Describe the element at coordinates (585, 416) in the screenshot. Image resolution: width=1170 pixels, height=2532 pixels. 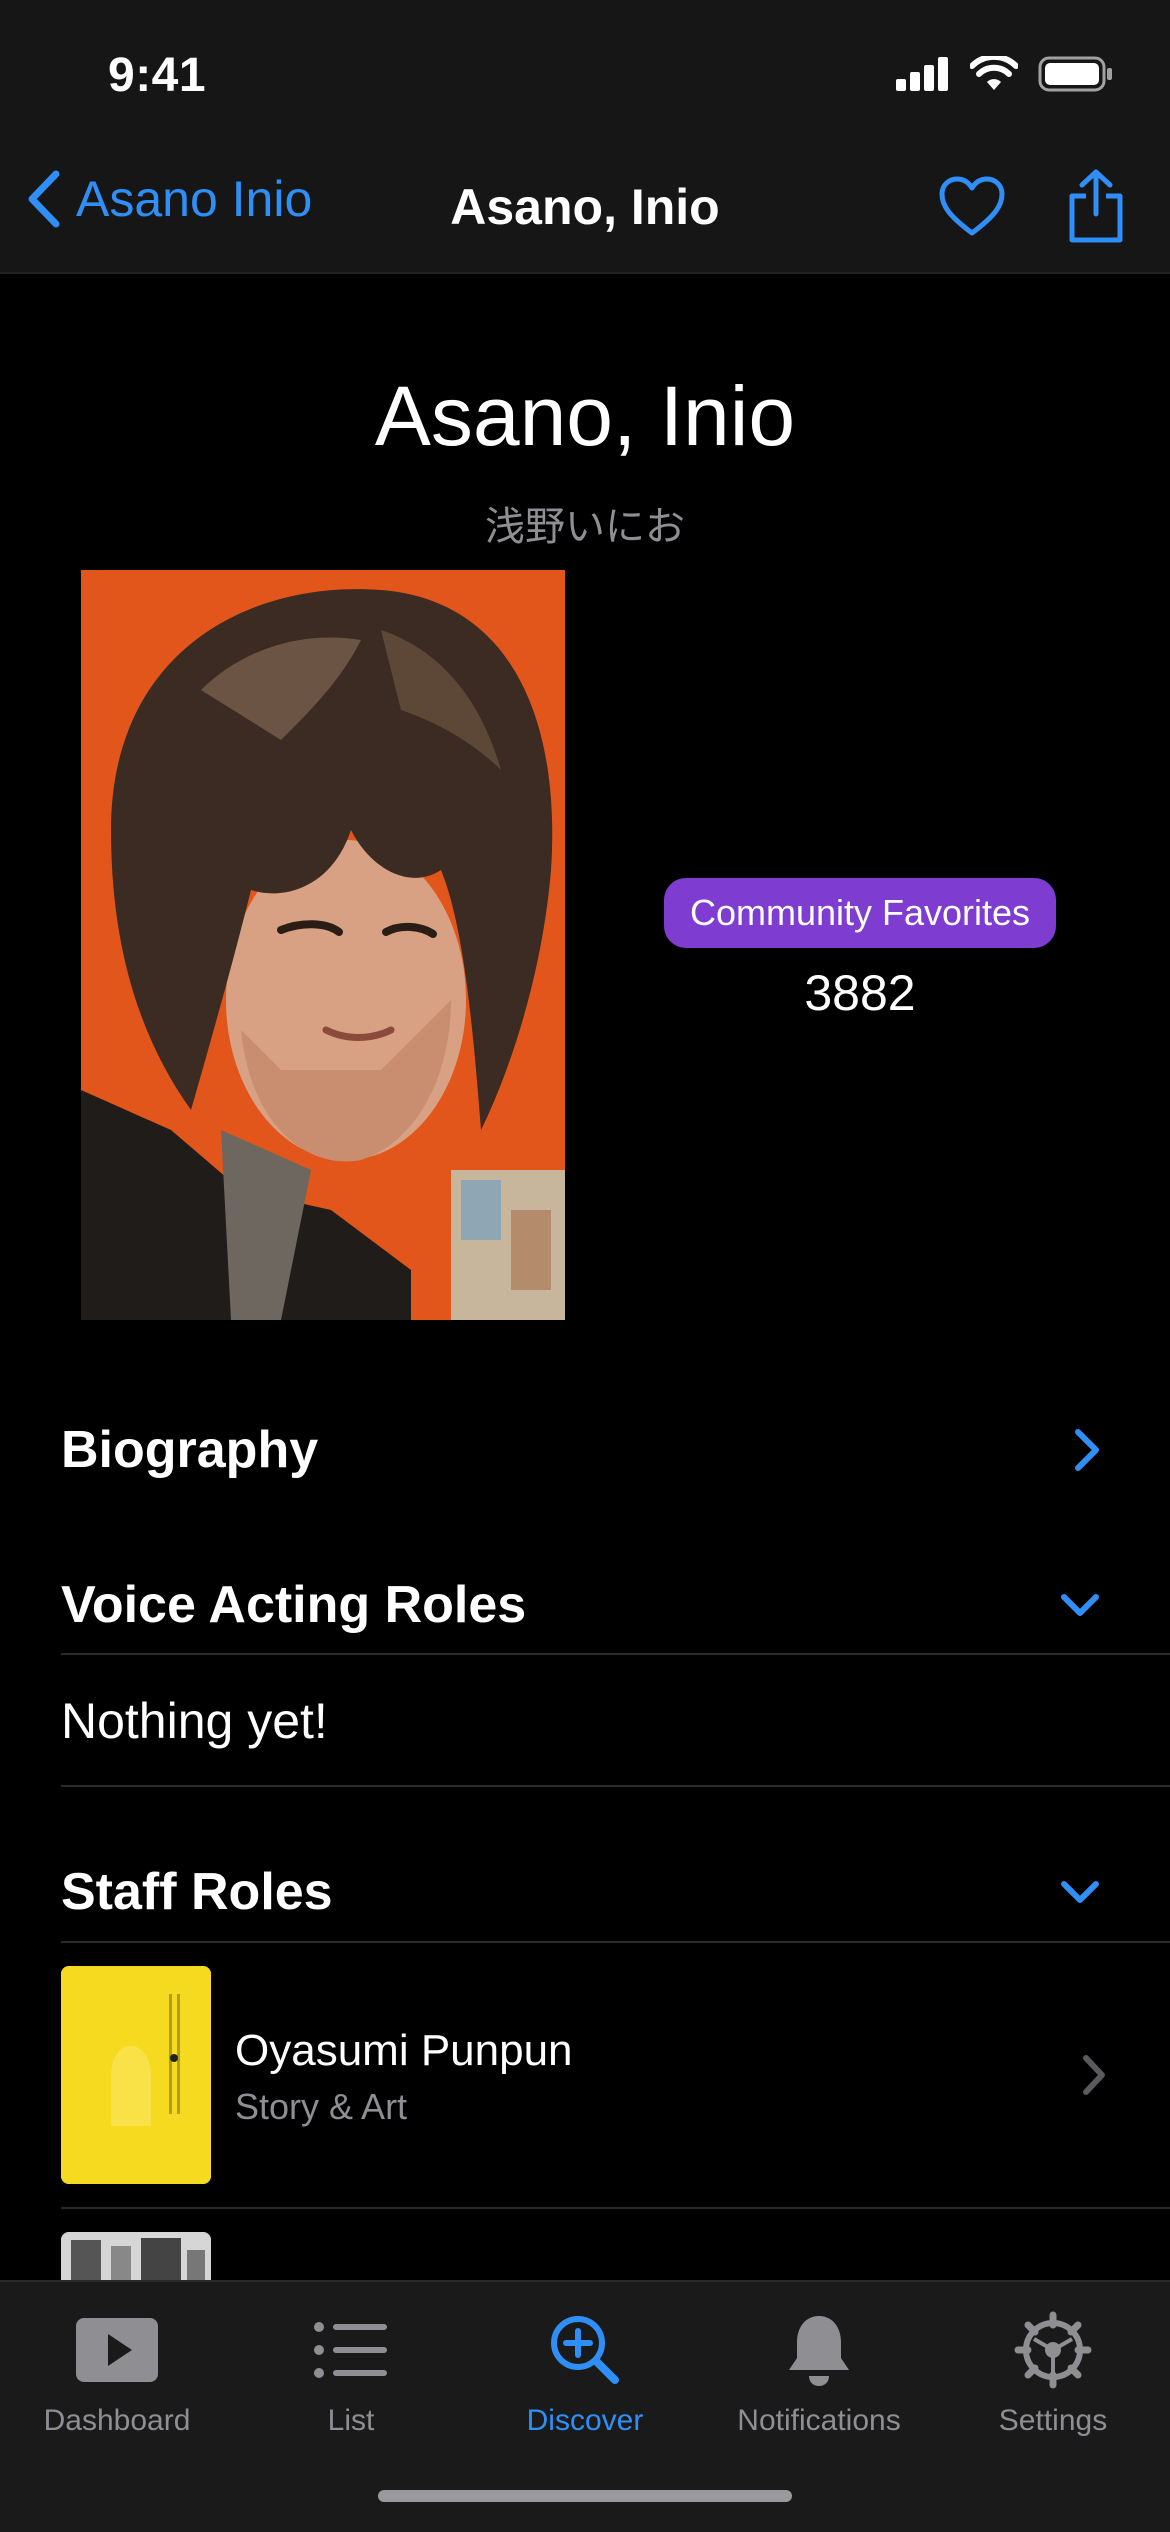
I see `person-name: Asano, Inio` at that location.